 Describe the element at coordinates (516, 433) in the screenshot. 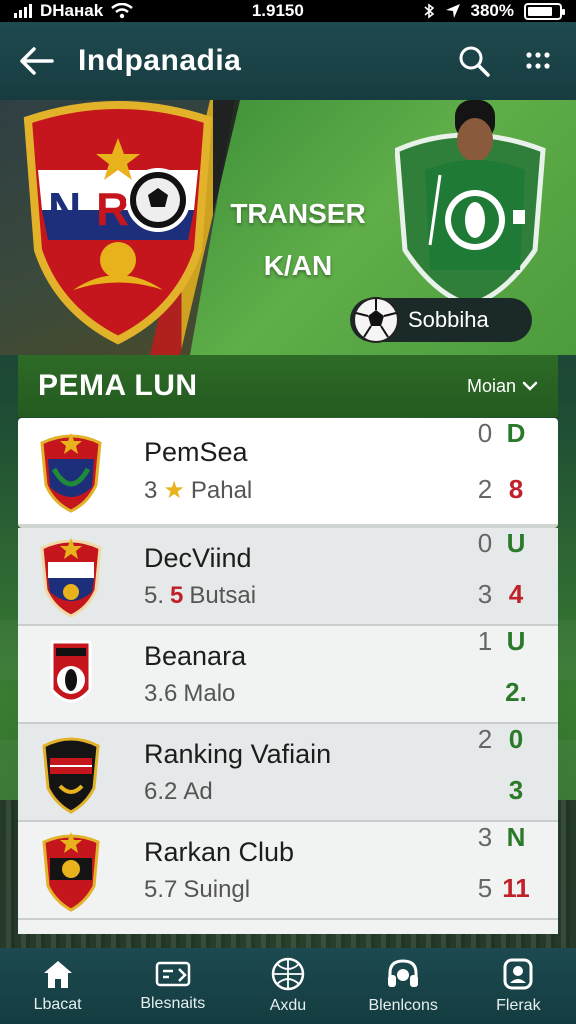

I see `score-value: D` at that location.